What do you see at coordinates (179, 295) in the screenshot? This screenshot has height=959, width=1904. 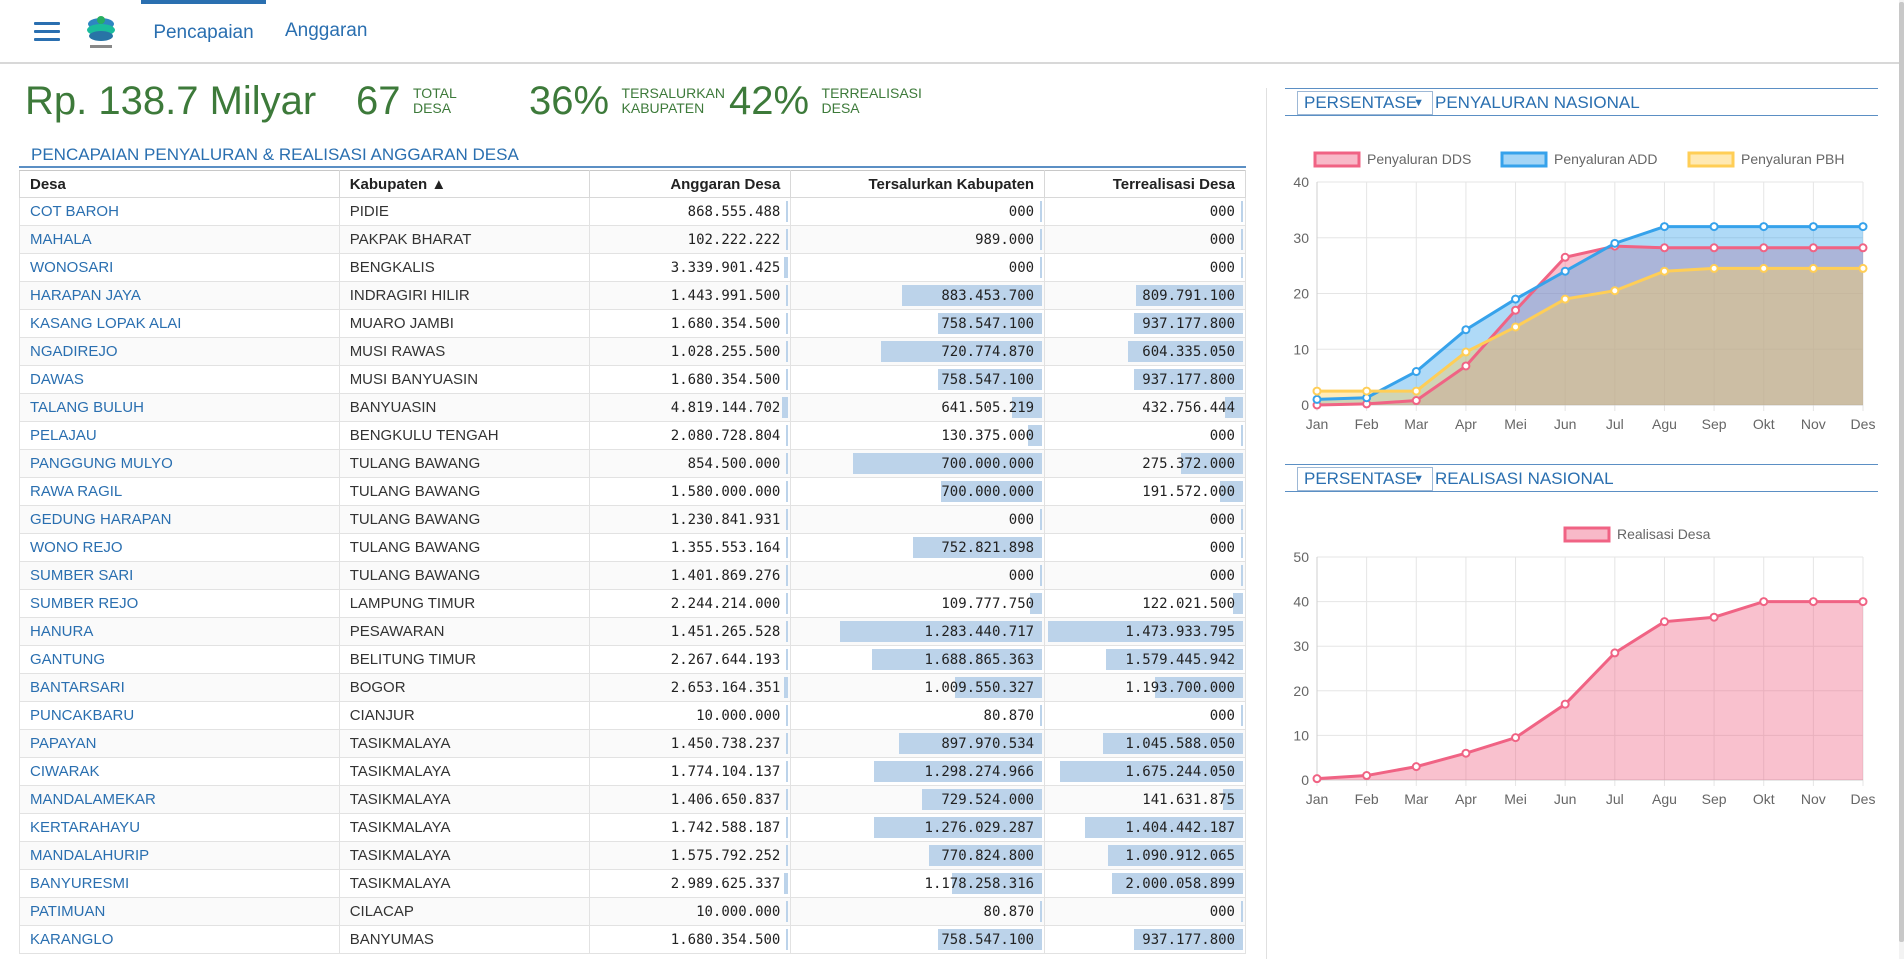 I see `cell-desa: HARAPAN JAYA` at bounding box center [179, 295].